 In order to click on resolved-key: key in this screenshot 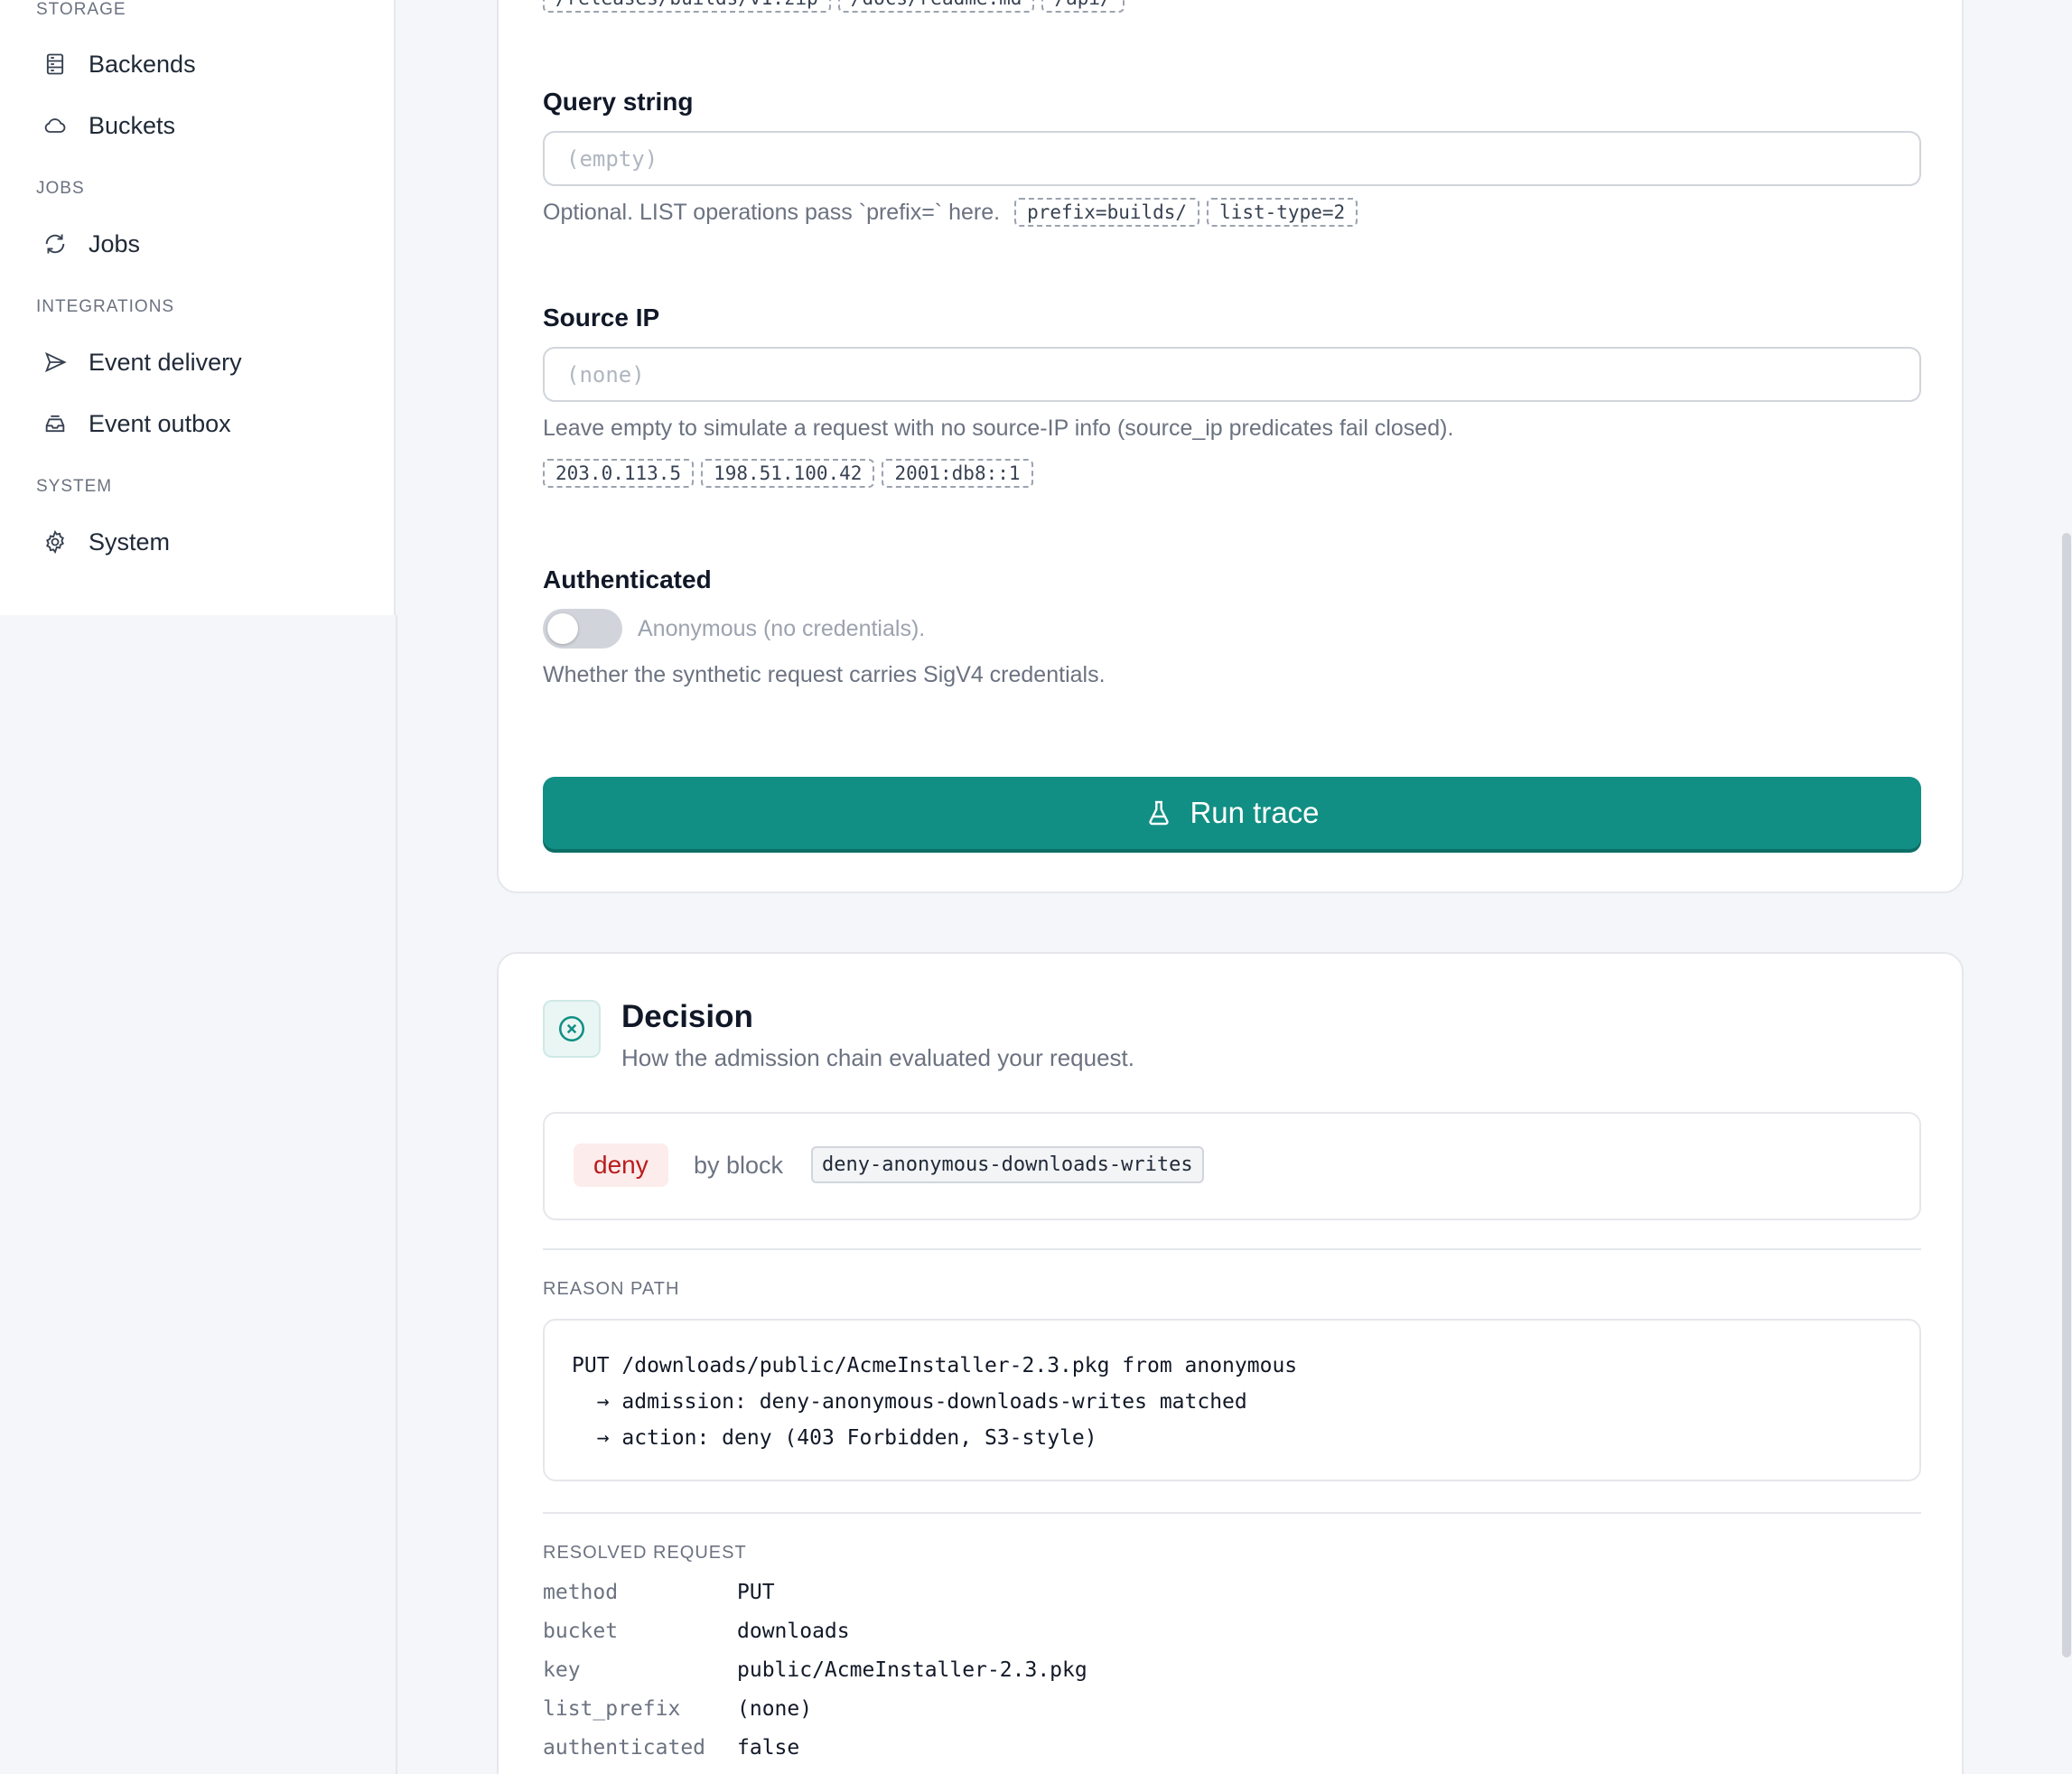, I will do `click(562, 1670)`.